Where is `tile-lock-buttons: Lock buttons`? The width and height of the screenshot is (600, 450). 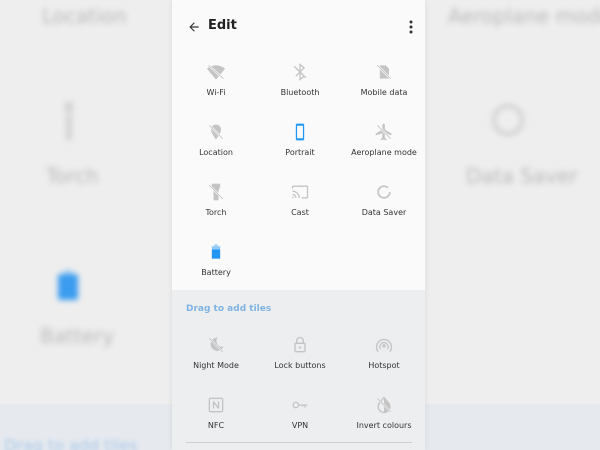 tile-lock-buttons: Lock buttons is located at coordinates (300, 359).